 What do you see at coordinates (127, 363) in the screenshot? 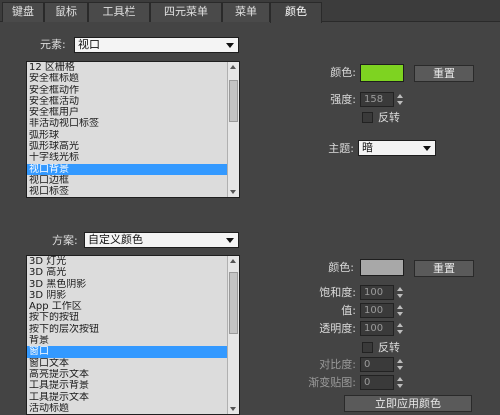
I see `scheme-list-item: 窗口文本` at bounding box center [127, 363].